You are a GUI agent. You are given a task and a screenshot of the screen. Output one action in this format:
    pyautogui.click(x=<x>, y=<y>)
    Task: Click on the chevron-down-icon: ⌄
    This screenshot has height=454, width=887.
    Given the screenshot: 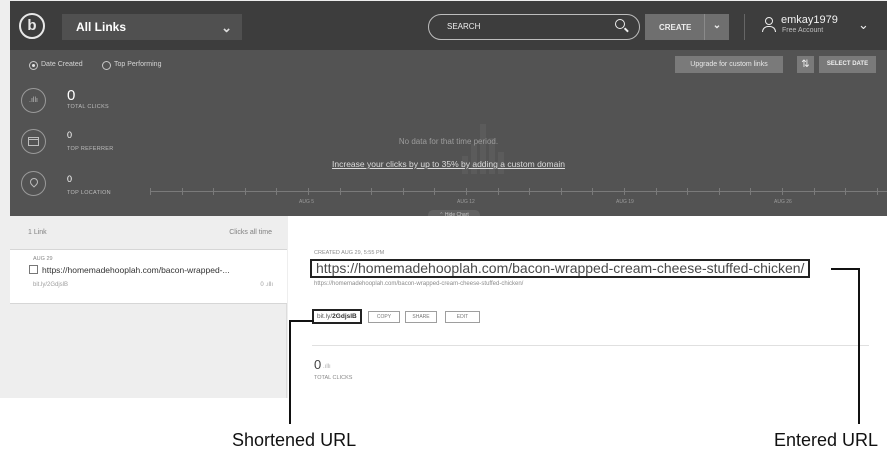 What is the action you would take?
    pyautogui.click(x=226, y=27)
    